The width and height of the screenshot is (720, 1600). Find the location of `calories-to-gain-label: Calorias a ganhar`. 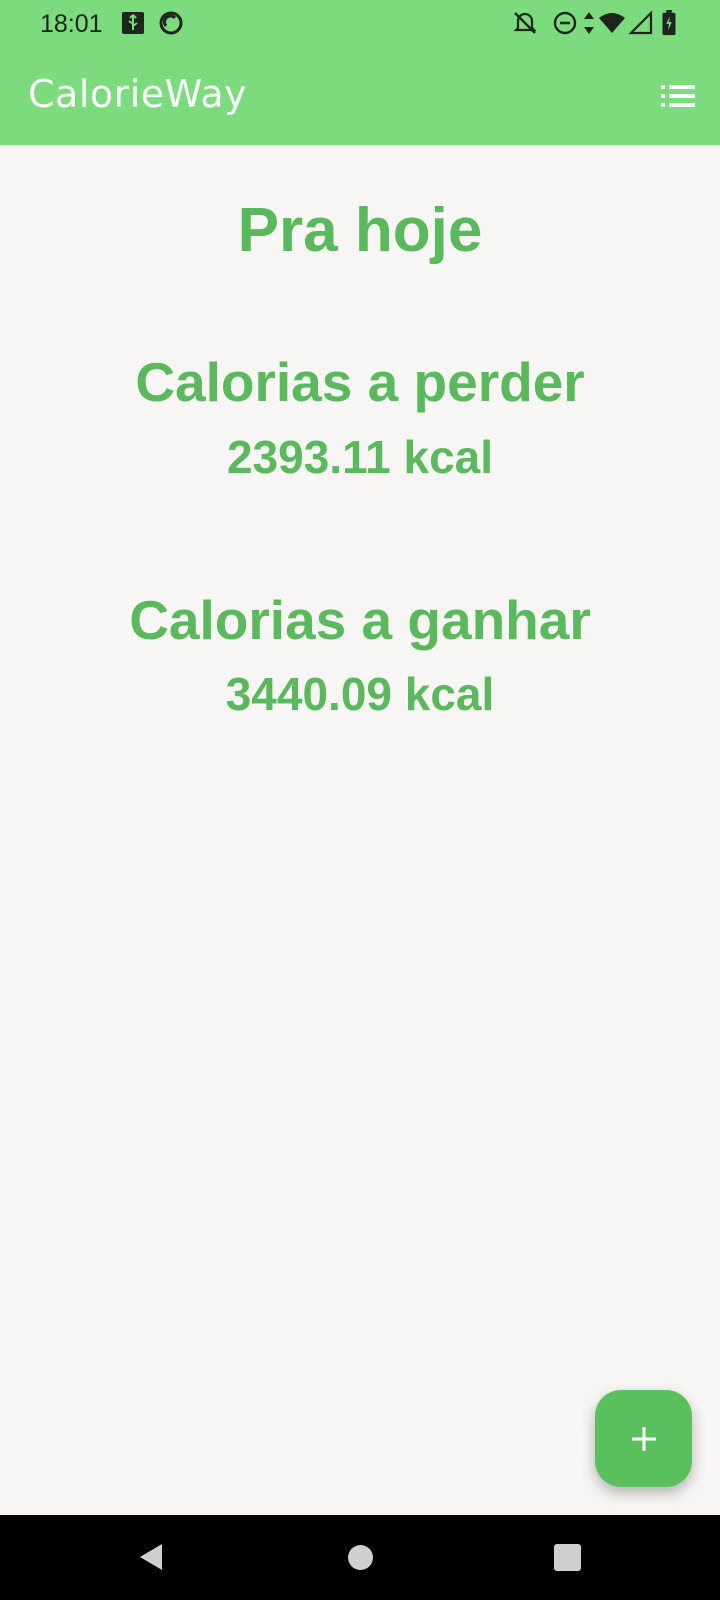

calories-to-gain-label: Calorias a ganhar is located at coordinates (360, 620).